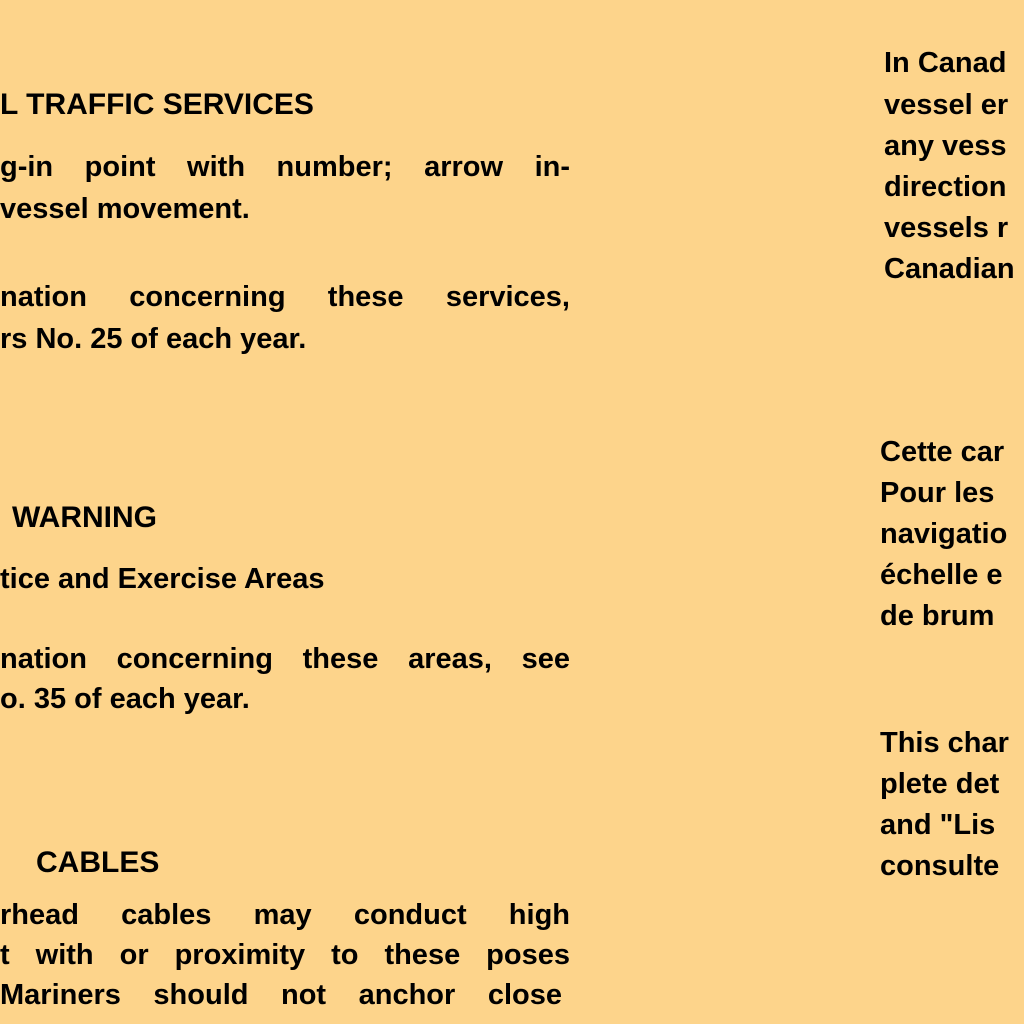  I want to click on right-paragraph-line: plete det, so click(940, 784).